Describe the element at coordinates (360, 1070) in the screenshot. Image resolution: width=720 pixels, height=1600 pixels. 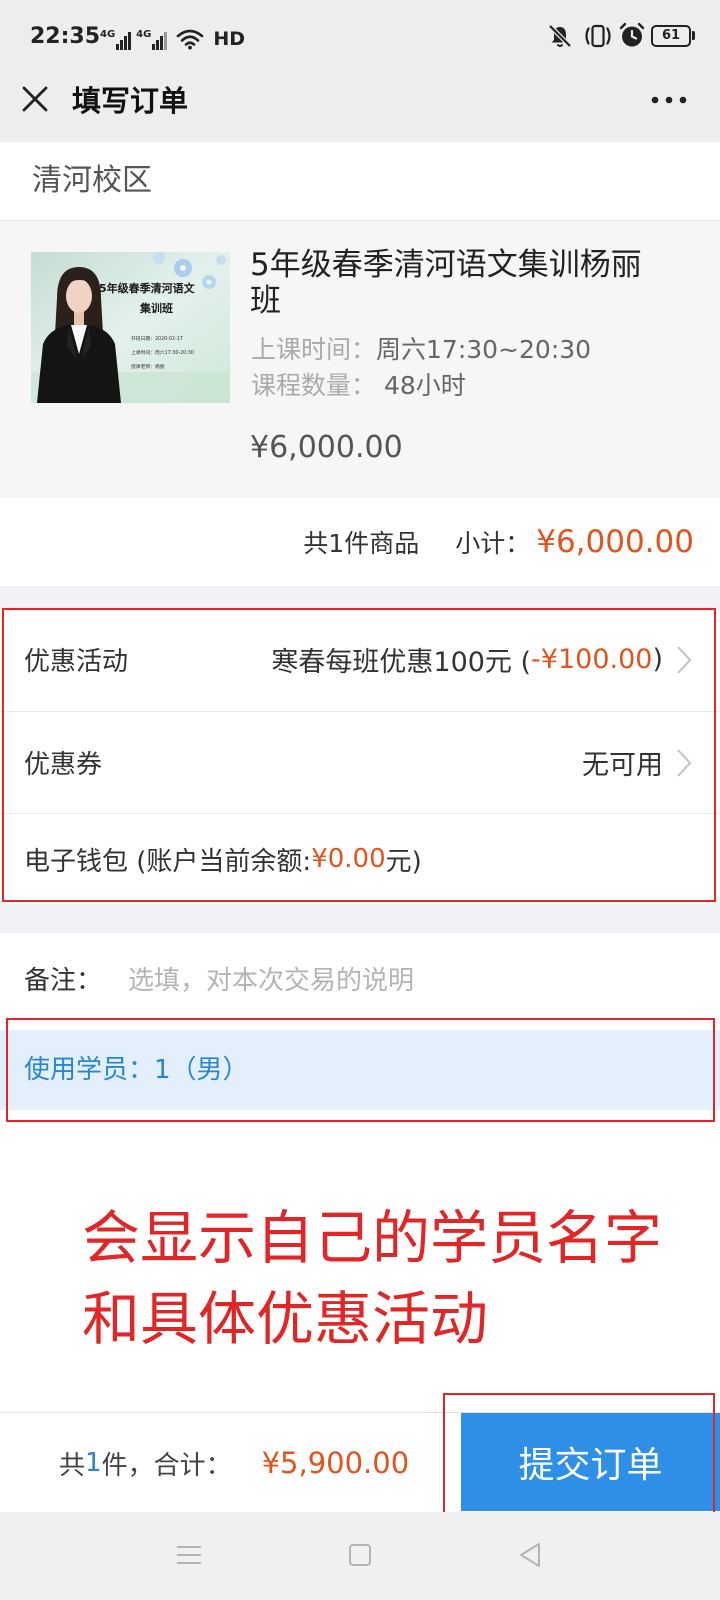
I see `annotation-box-student` at that location.